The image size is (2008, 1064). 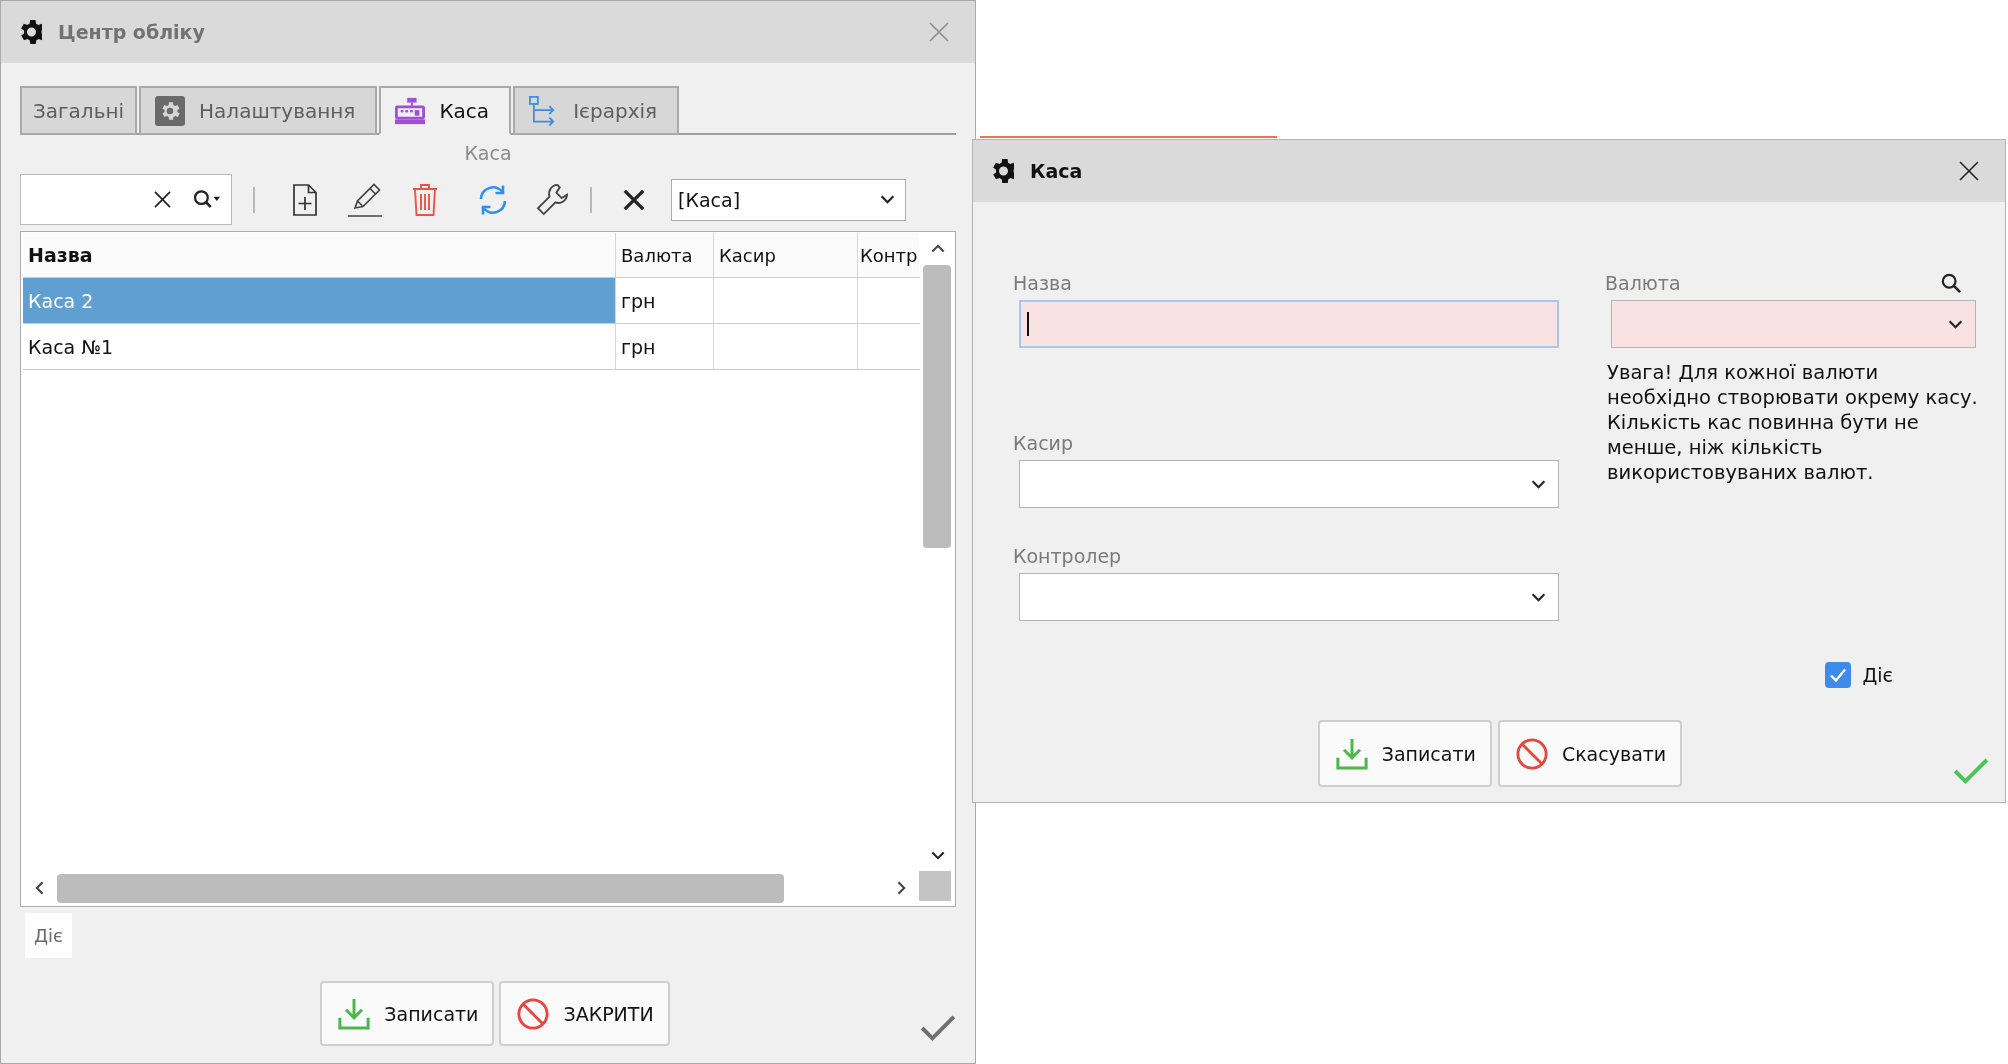 What do you see at coordinates (788, 199) in the screenshot?
I see `filter-dropdown: [Каса]` at bounding box center [788, 199].